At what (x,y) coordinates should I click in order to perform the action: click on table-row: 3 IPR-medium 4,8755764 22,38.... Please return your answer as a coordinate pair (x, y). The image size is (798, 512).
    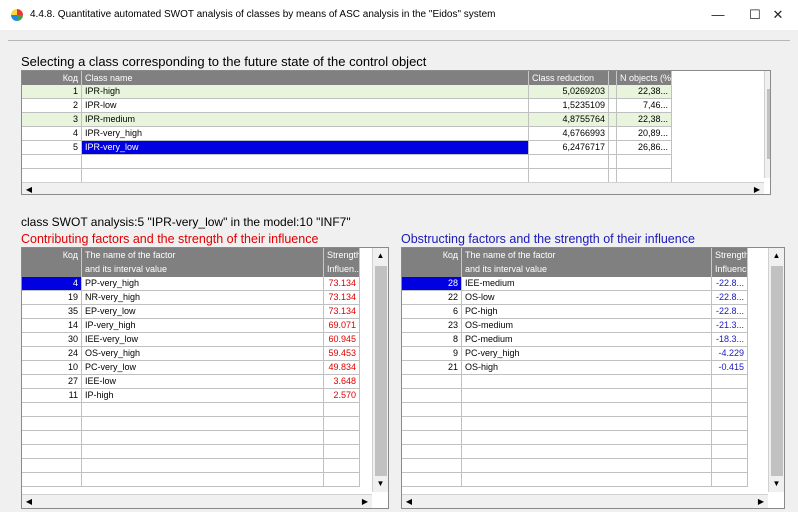
    Looking at the image, I should click on (393, 120).